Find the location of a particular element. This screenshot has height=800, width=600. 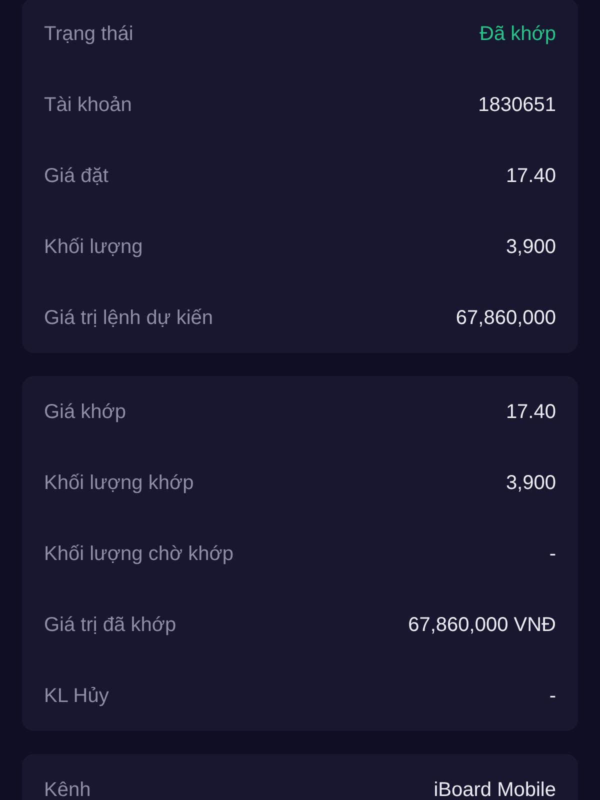

row-label: Tài khoản is located at coordinates (88, 104).